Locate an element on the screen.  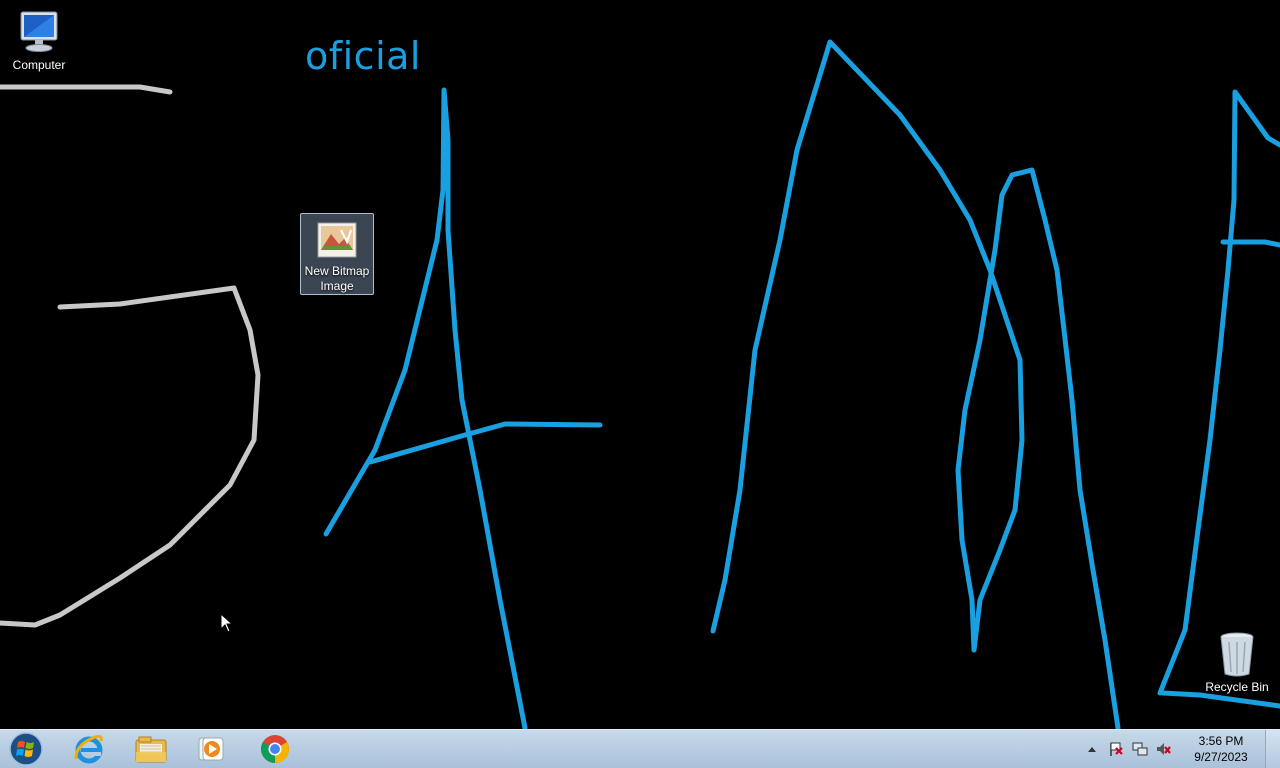
taskbar-internet-explorer is located at coordinates (89, 749).